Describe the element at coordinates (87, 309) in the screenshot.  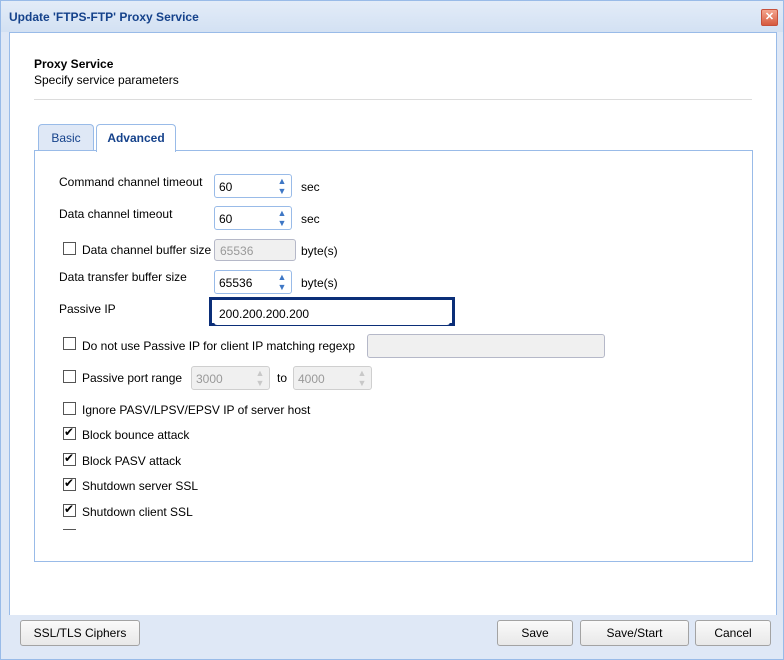
I see `passive-ip-label: Passive IP` at that location.